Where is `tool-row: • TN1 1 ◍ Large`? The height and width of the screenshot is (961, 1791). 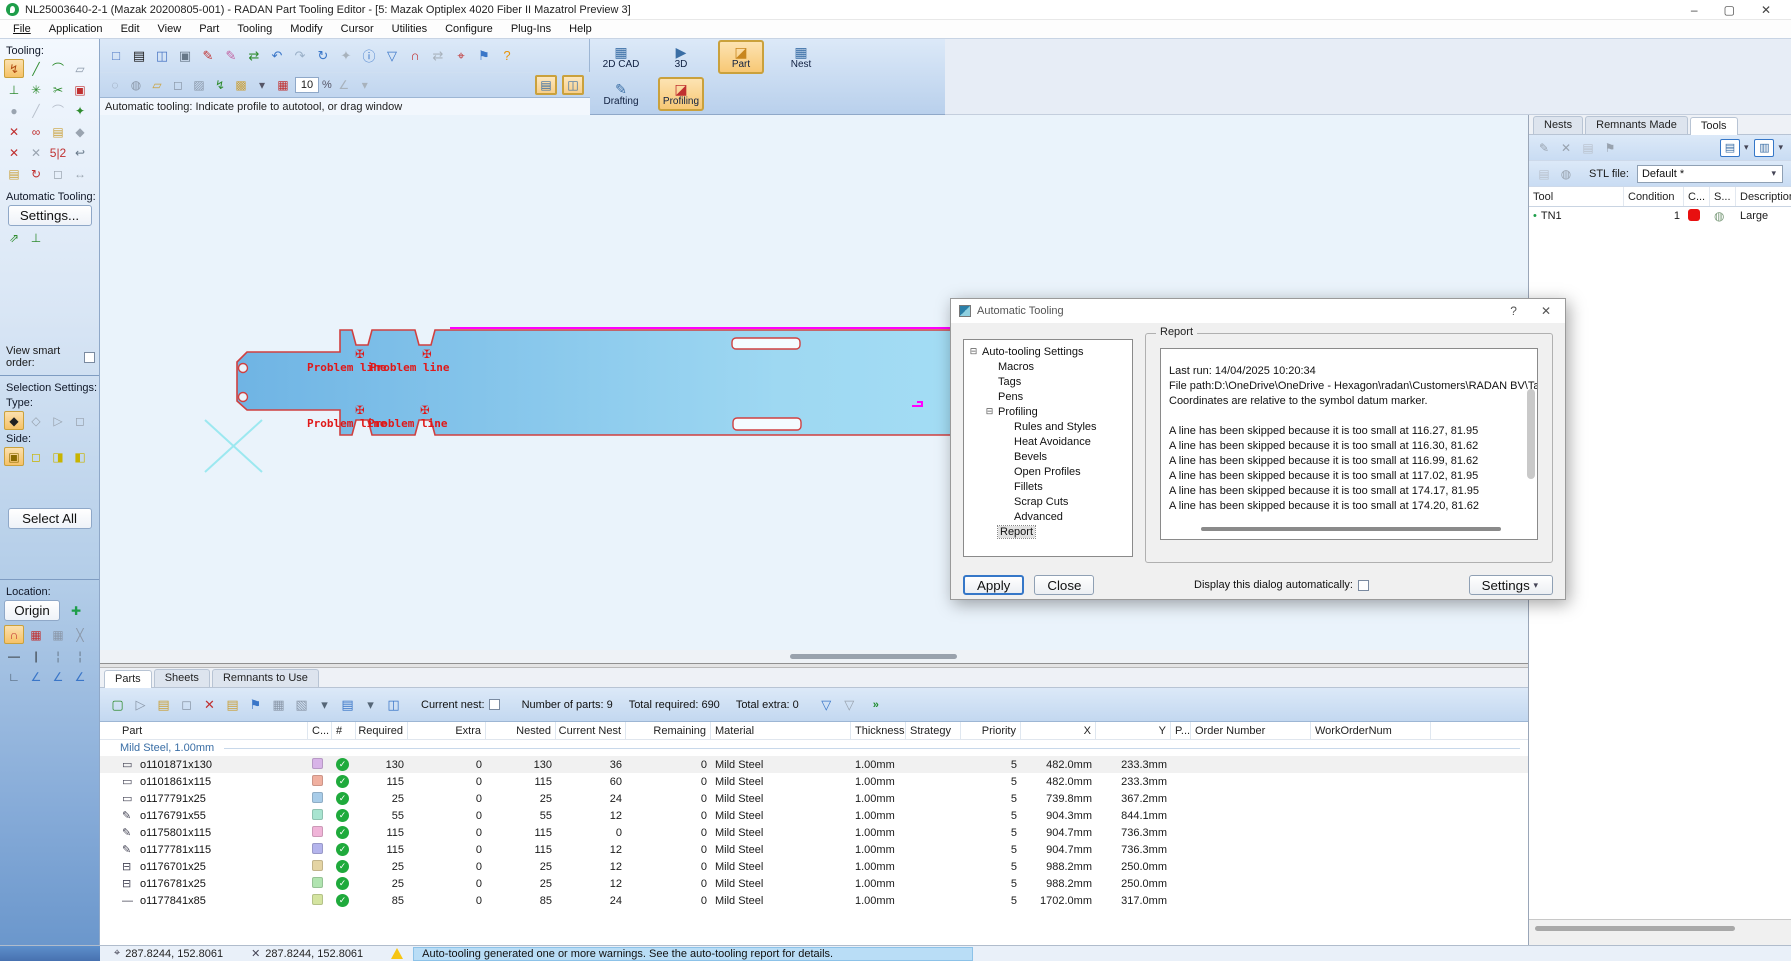
tool-row: • TN1 1 ◍ Large is located at coordinates (1660, 216).